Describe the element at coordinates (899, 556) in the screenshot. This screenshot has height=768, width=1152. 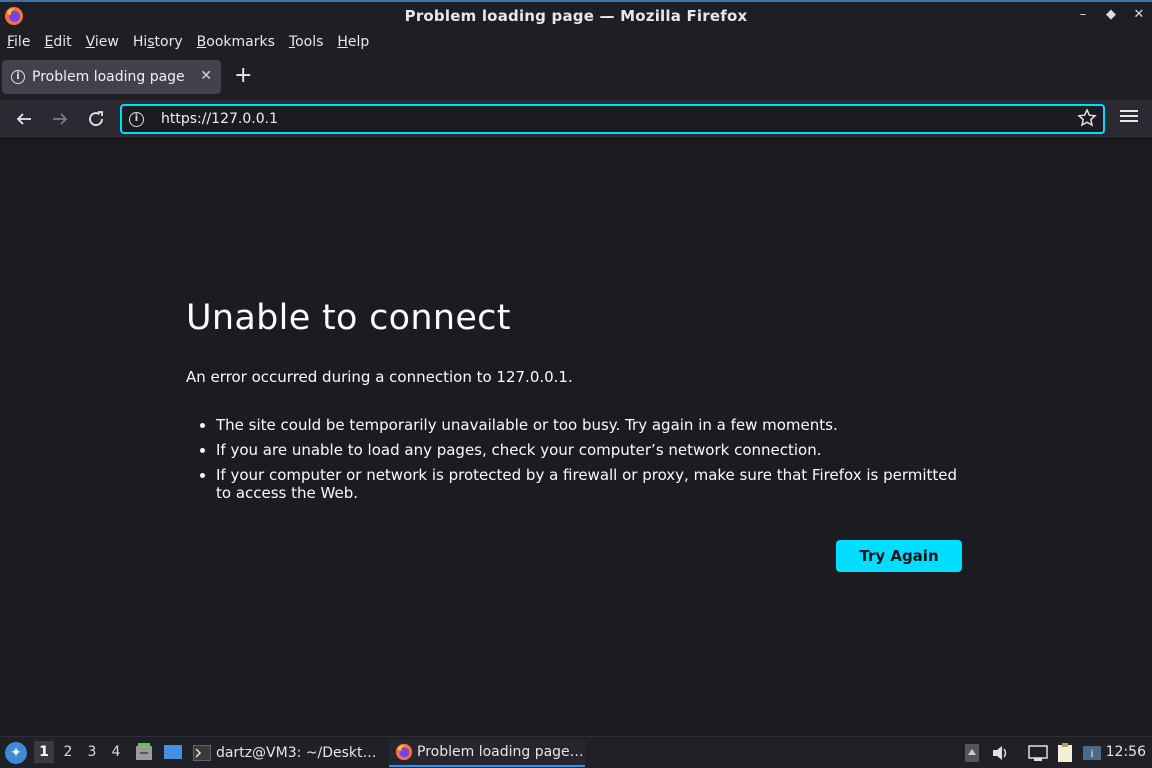
I see `try-again-button: Try Again` at that location.